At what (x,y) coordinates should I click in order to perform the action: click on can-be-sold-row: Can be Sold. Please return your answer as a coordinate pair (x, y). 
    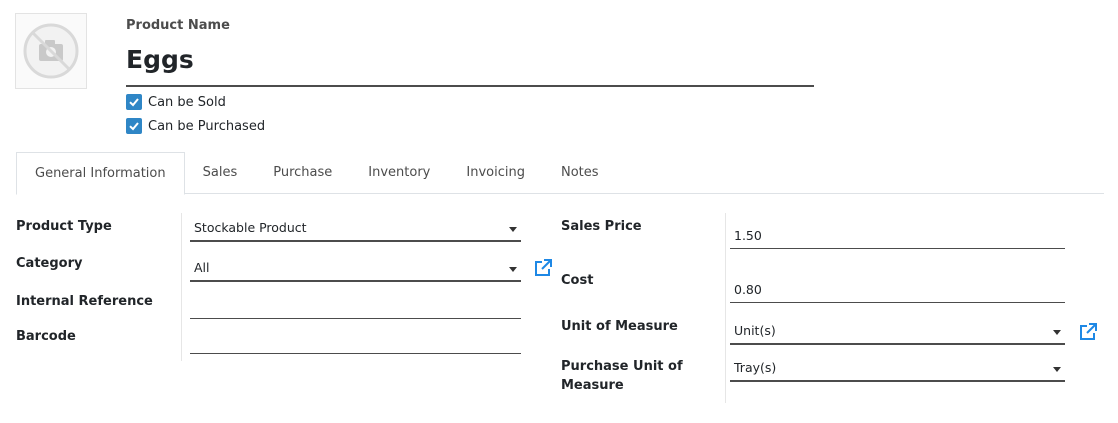
    Looking at the image, I should click on (176, 102).